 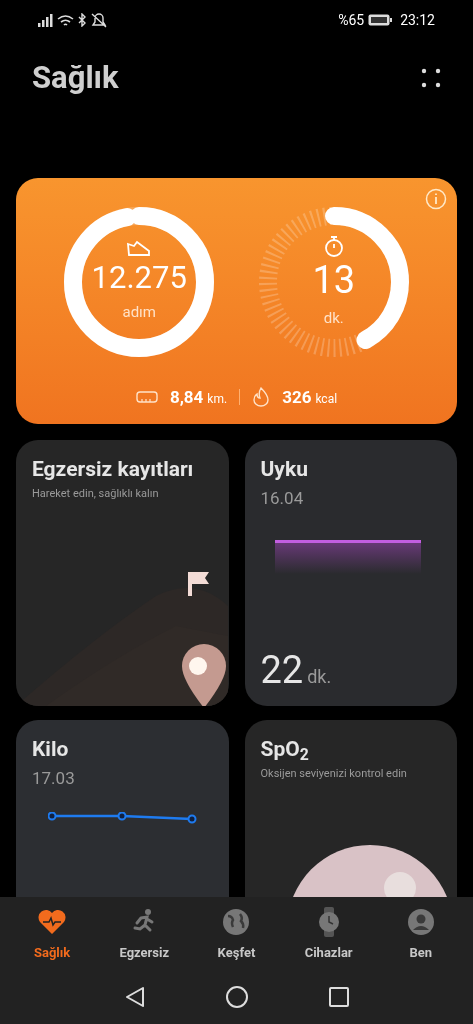 I want to click on home-icon, so click(x=236, y=997).